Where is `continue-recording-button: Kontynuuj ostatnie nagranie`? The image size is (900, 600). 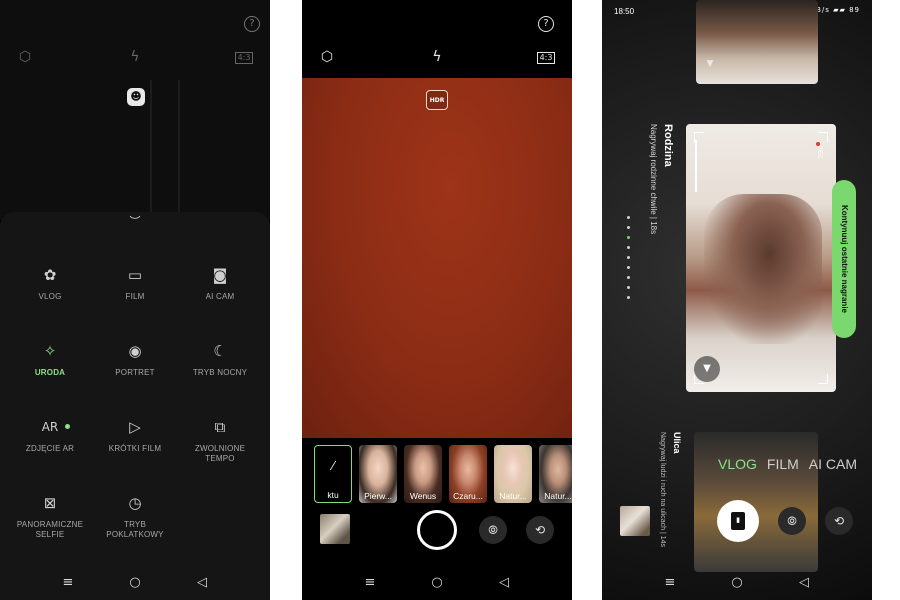
continue-recording-button: Kontynuuj ostatnie nagranie is located at coordinates (844, 259).